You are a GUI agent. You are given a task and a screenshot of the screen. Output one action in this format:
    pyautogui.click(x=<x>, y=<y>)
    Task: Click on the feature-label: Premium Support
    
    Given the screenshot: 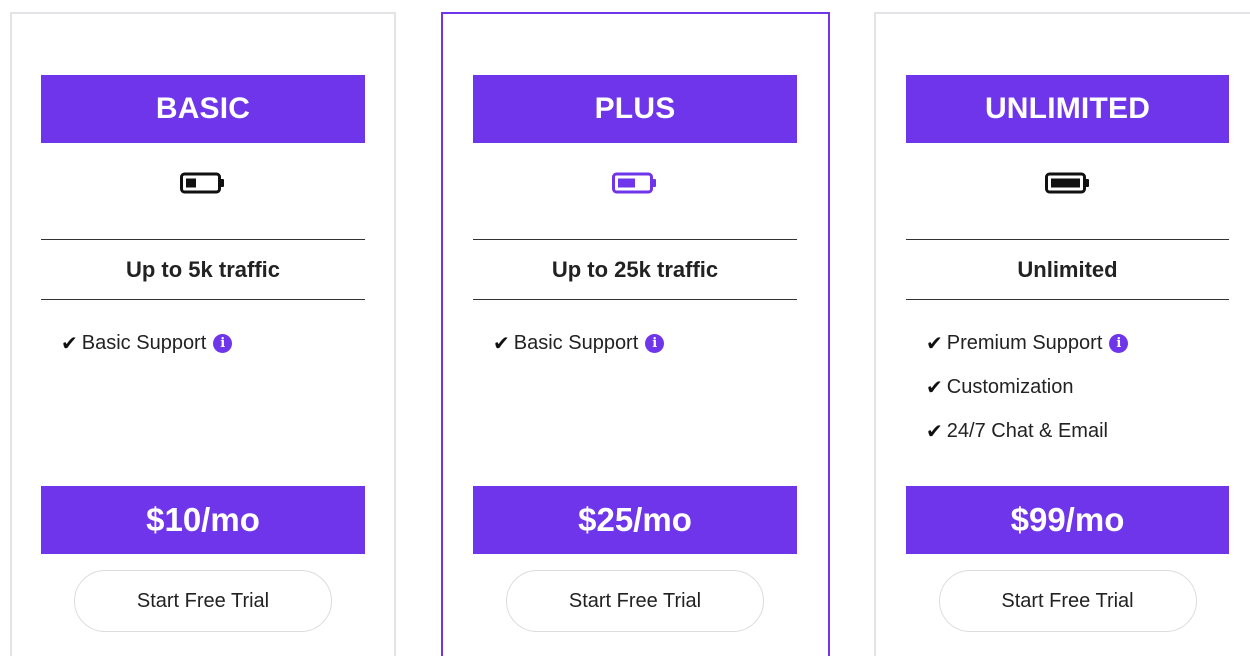 What is the action you would take?
    pyautogui.click(x=1024, y=342)
    